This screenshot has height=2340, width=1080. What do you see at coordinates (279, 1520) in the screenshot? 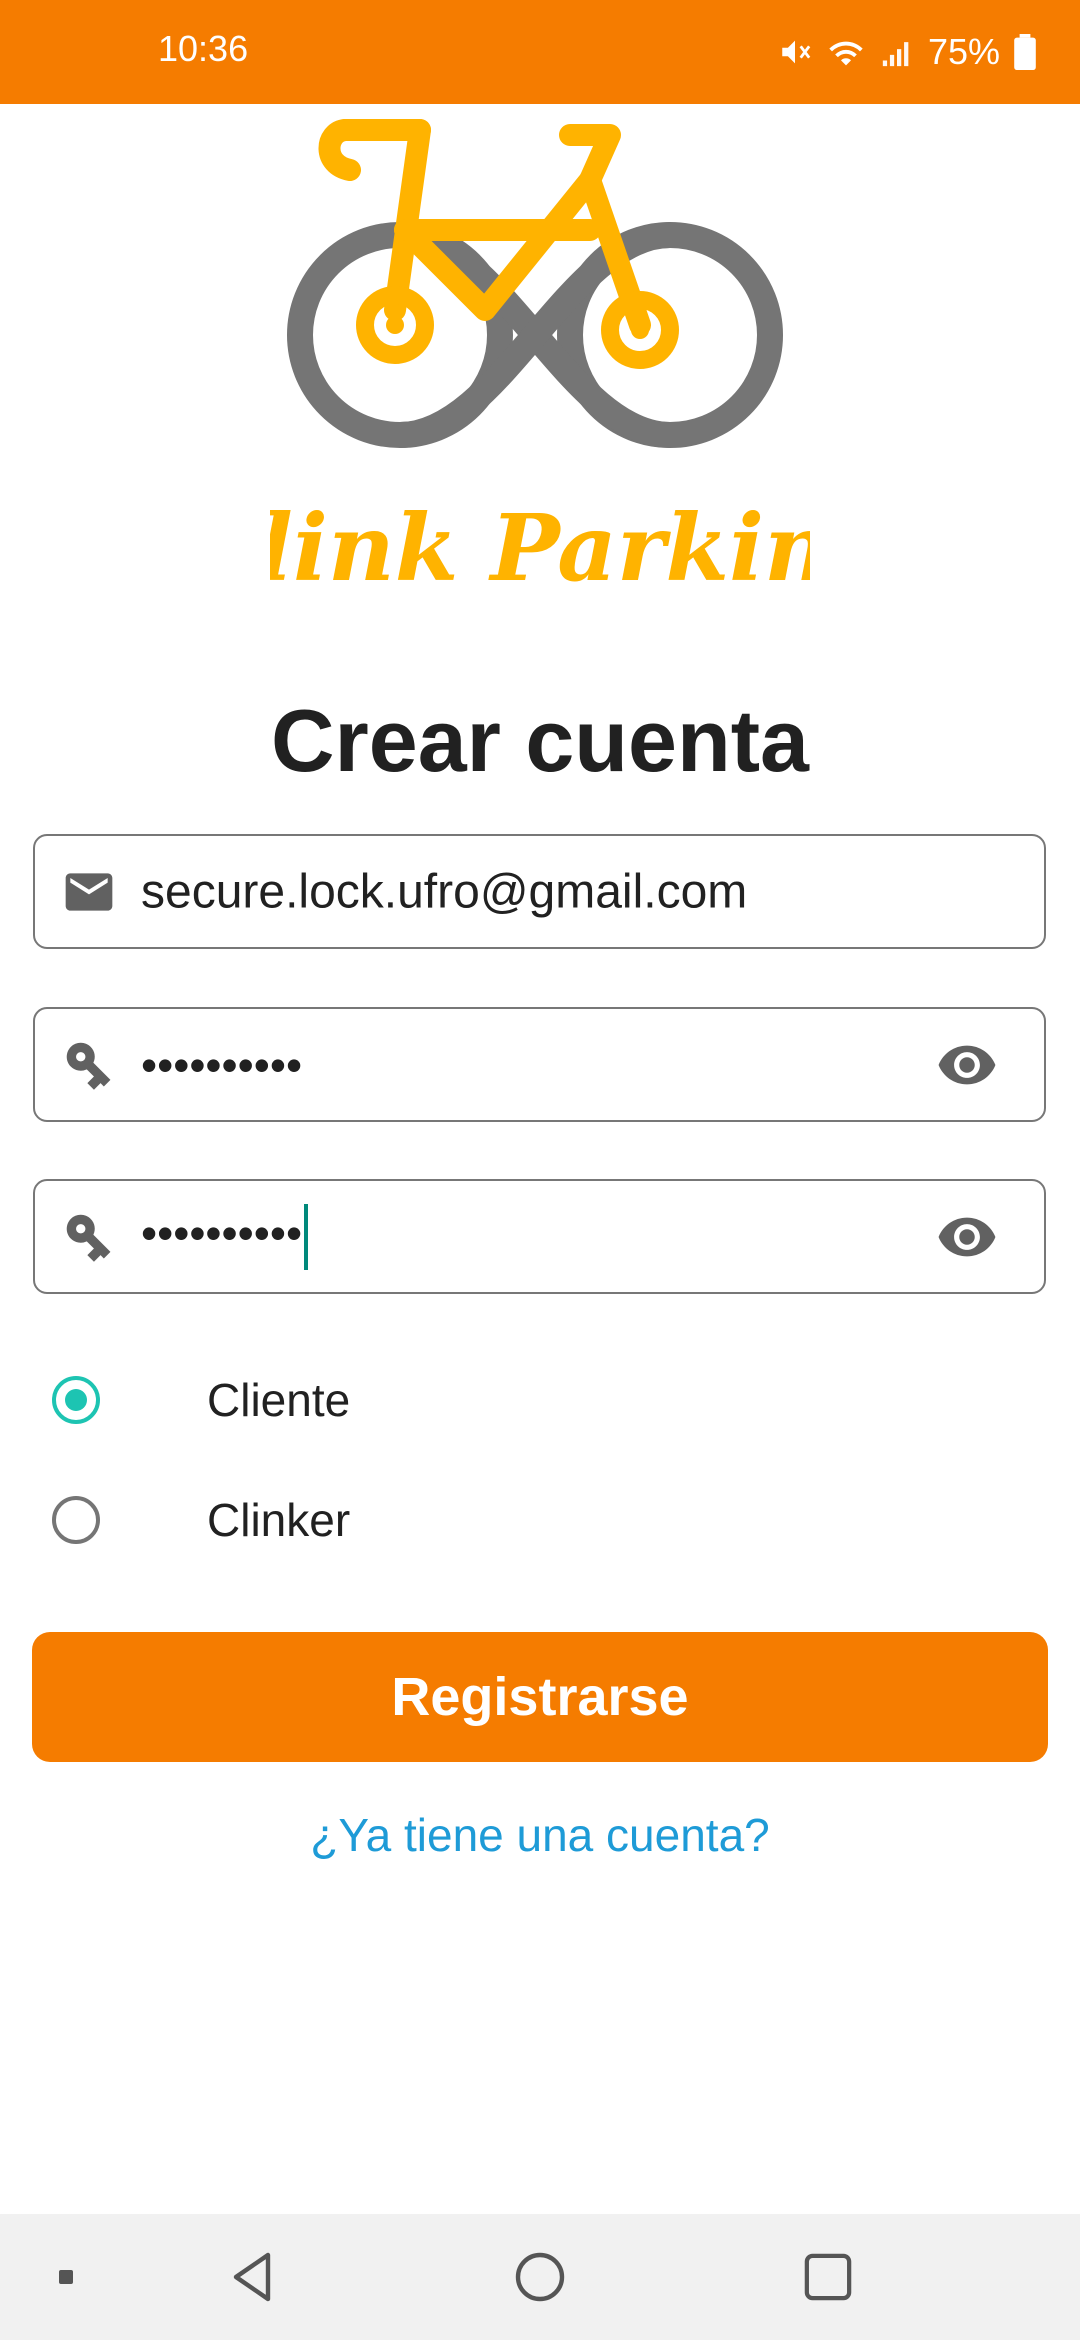
I see `radio-label-clinker: Clinker` at bounding box center [279, 1520].